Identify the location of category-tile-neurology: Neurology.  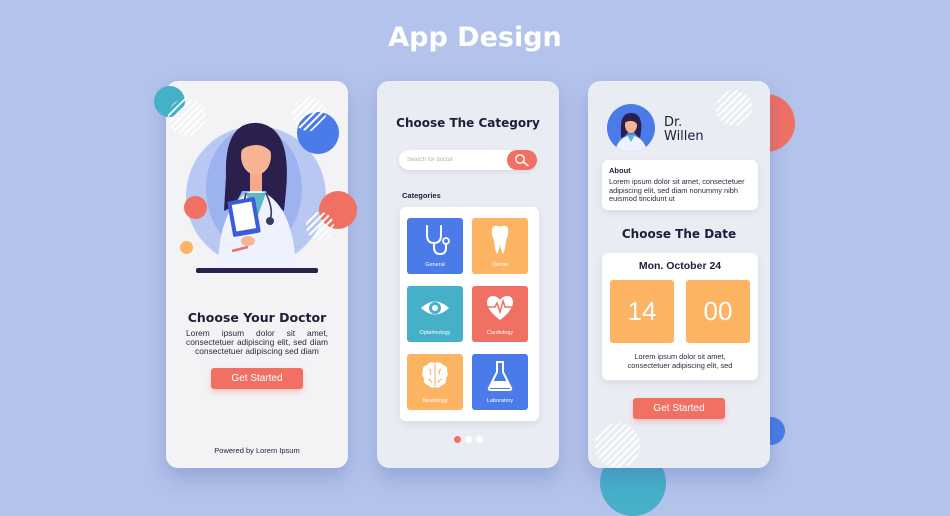
(435, 382).